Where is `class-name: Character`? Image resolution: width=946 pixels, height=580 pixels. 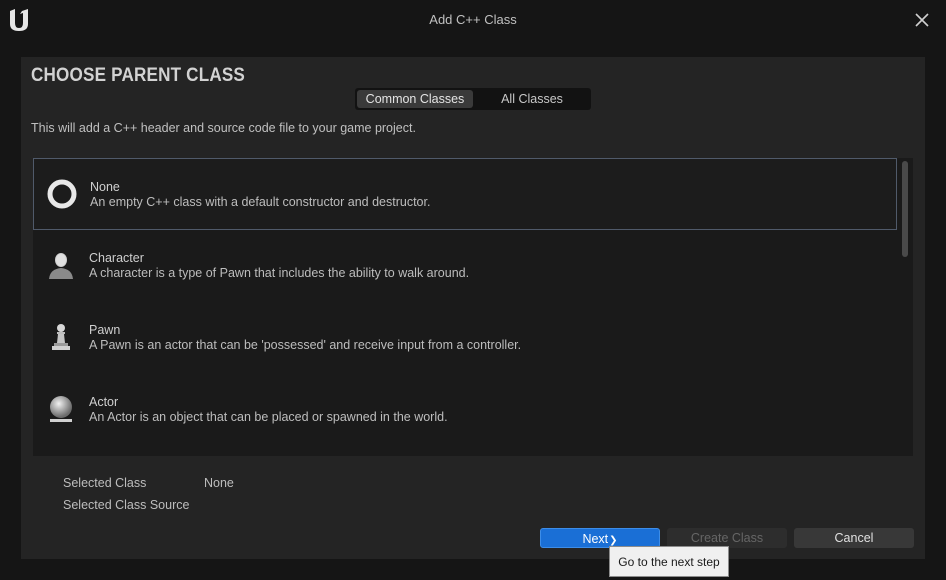
class-name: Character is located at coordinates (116, 258).